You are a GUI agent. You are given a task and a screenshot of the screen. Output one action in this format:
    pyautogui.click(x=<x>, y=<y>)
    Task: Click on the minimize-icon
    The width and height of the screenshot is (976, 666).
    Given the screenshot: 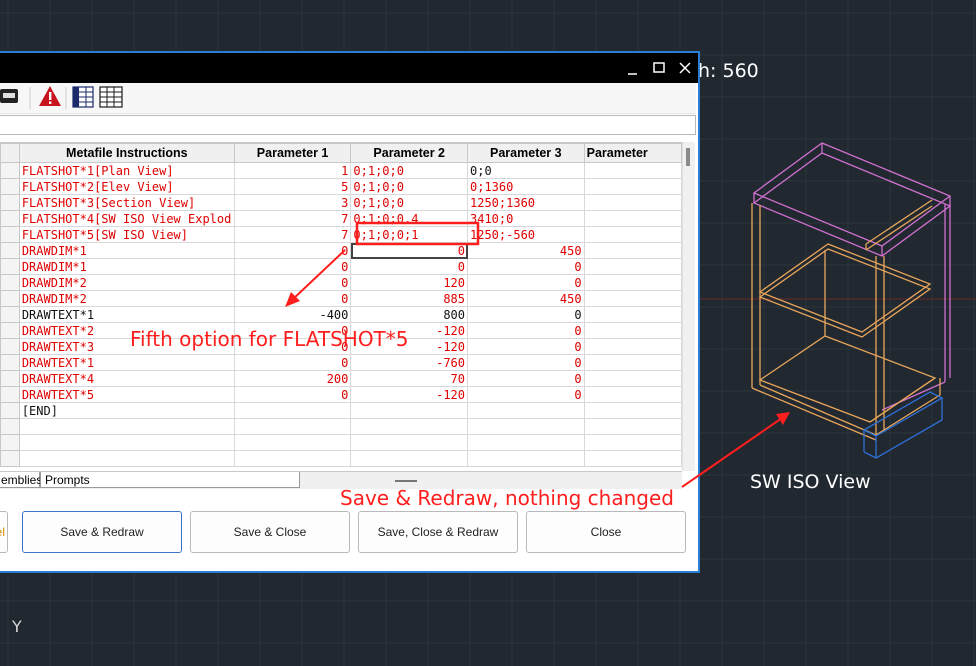 What is the action you would take?
    pyautogui.click(x=633, y=68)
    